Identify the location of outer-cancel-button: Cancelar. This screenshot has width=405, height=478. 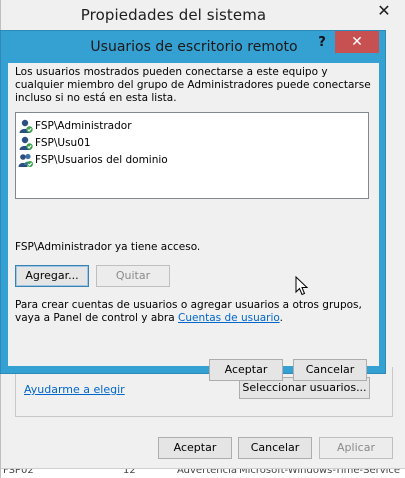
(275, 448).